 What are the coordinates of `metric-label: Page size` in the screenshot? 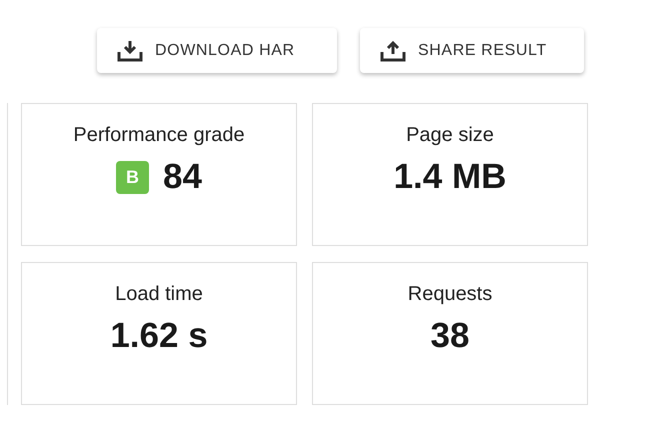 It's located at (450, 135).